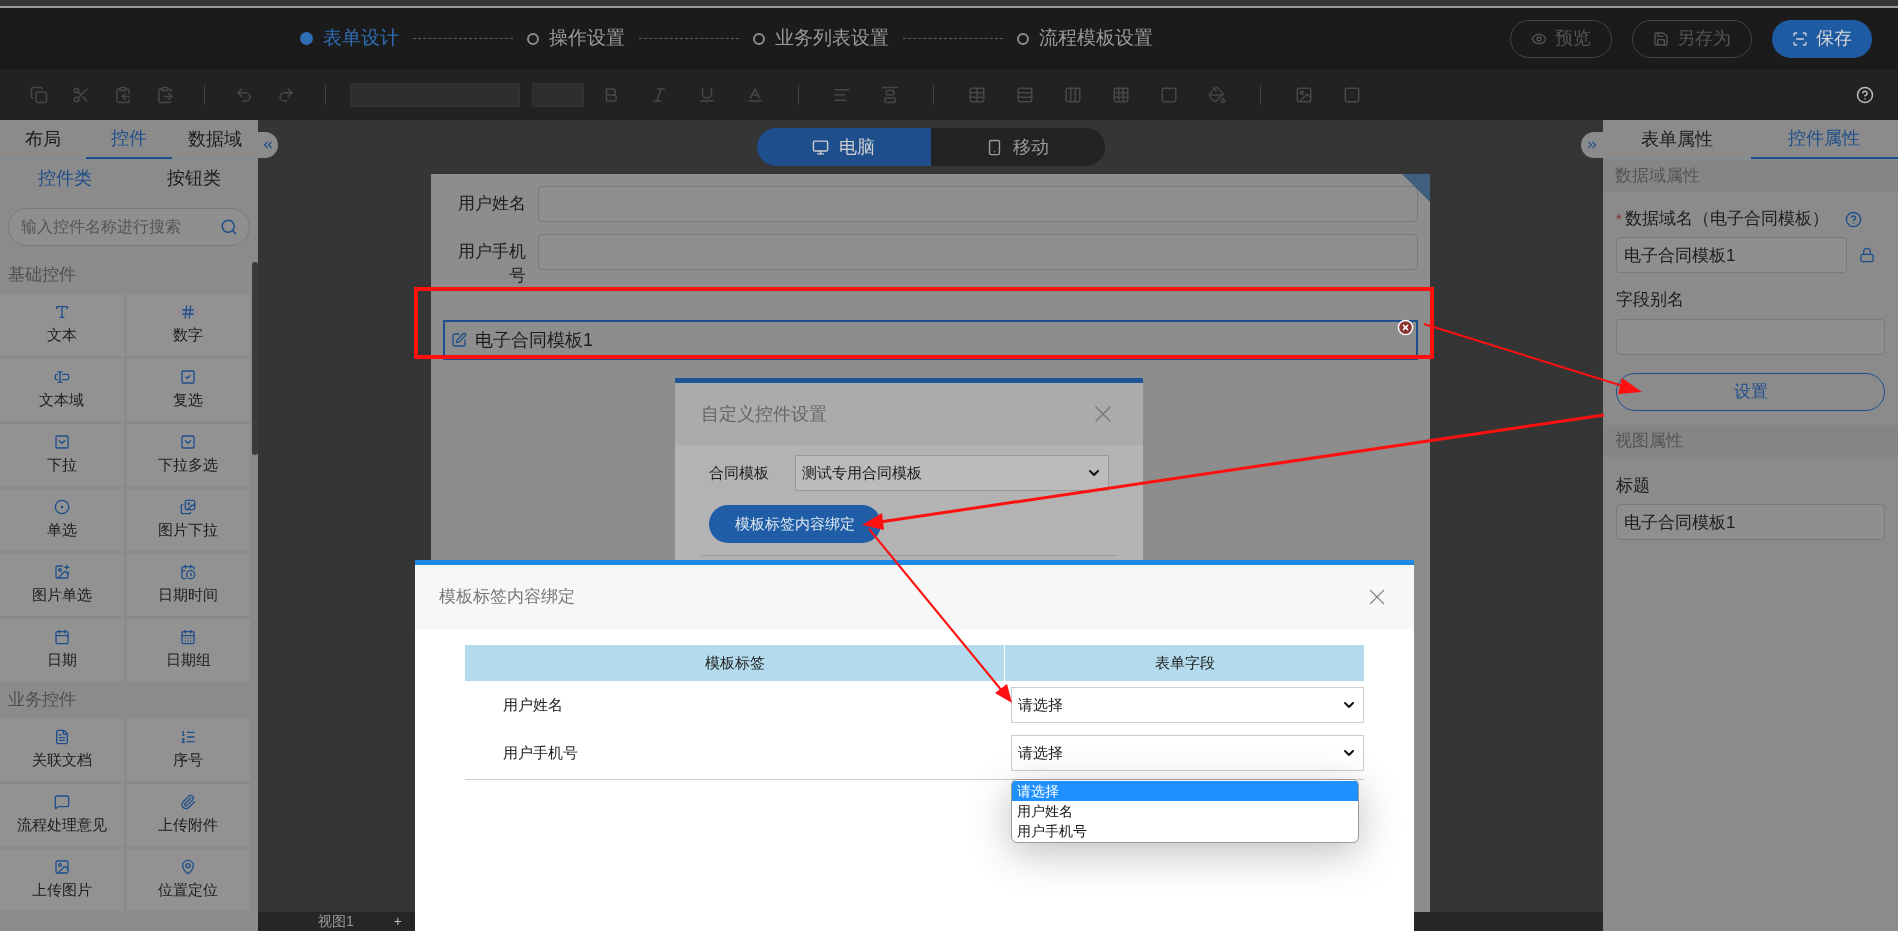 The image size is (1898, 931). I want to click on control-label: 电子合同模板1, so click(534, 340).